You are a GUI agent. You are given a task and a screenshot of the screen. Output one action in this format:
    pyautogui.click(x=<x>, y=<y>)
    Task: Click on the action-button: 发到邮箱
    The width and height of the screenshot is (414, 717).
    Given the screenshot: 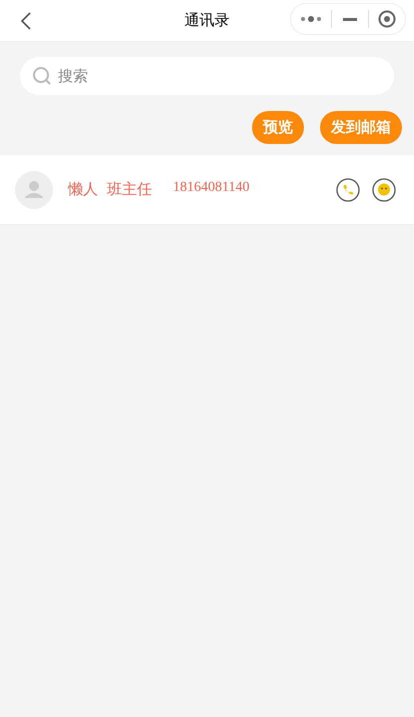 What is the action you would take?
    pyautogui.click(x=361, y=127)
    